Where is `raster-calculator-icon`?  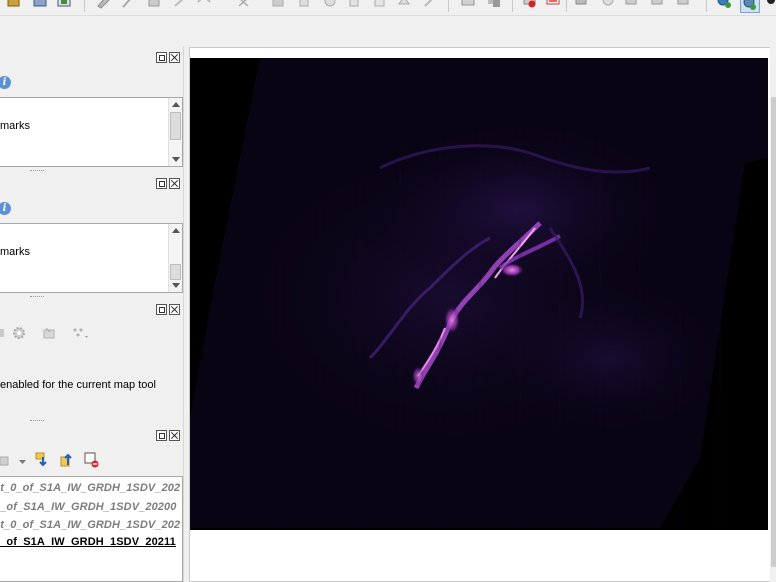 raster-calculator-icon is located at coordinates (64, 5).